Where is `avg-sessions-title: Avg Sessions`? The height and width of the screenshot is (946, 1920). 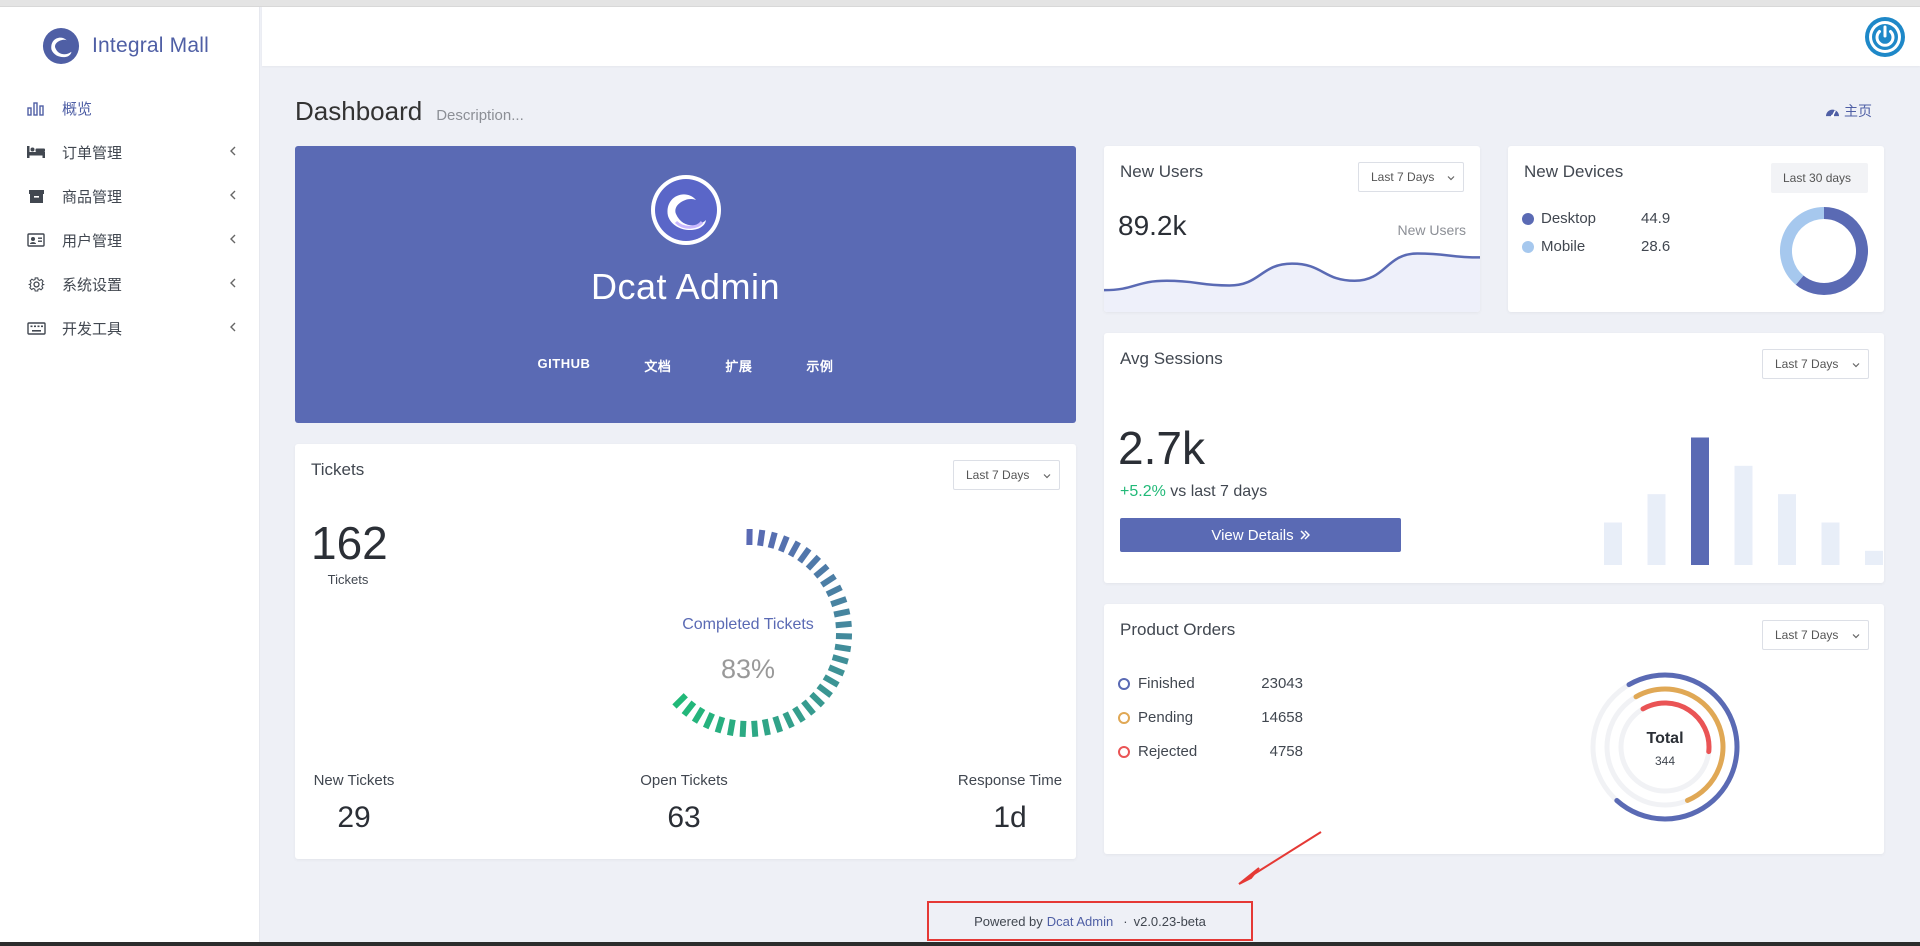 avg-sessions-title: Avg Sessions is located at coordinates (1171, 358).